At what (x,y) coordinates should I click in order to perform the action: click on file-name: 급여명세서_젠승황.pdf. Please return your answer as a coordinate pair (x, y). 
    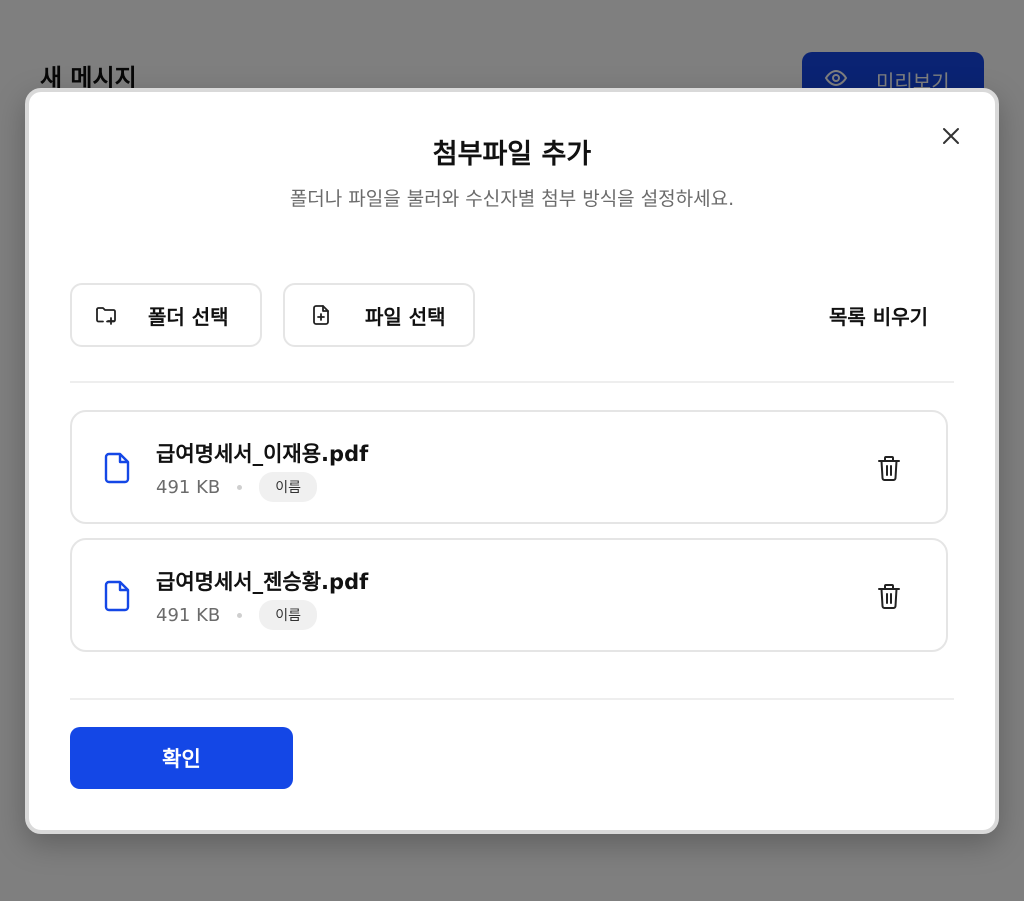
    Looking at the image, I should click on (262, 582).